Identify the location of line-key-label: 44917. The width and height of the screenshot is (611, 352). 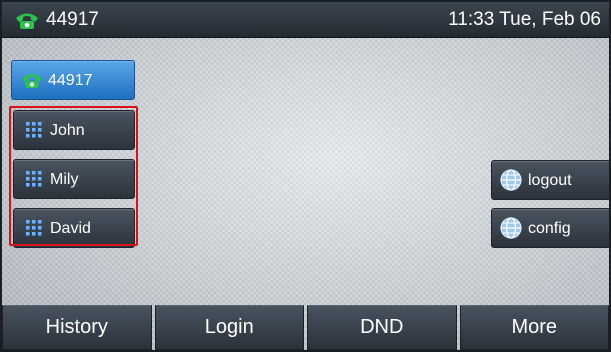
(70, 80).